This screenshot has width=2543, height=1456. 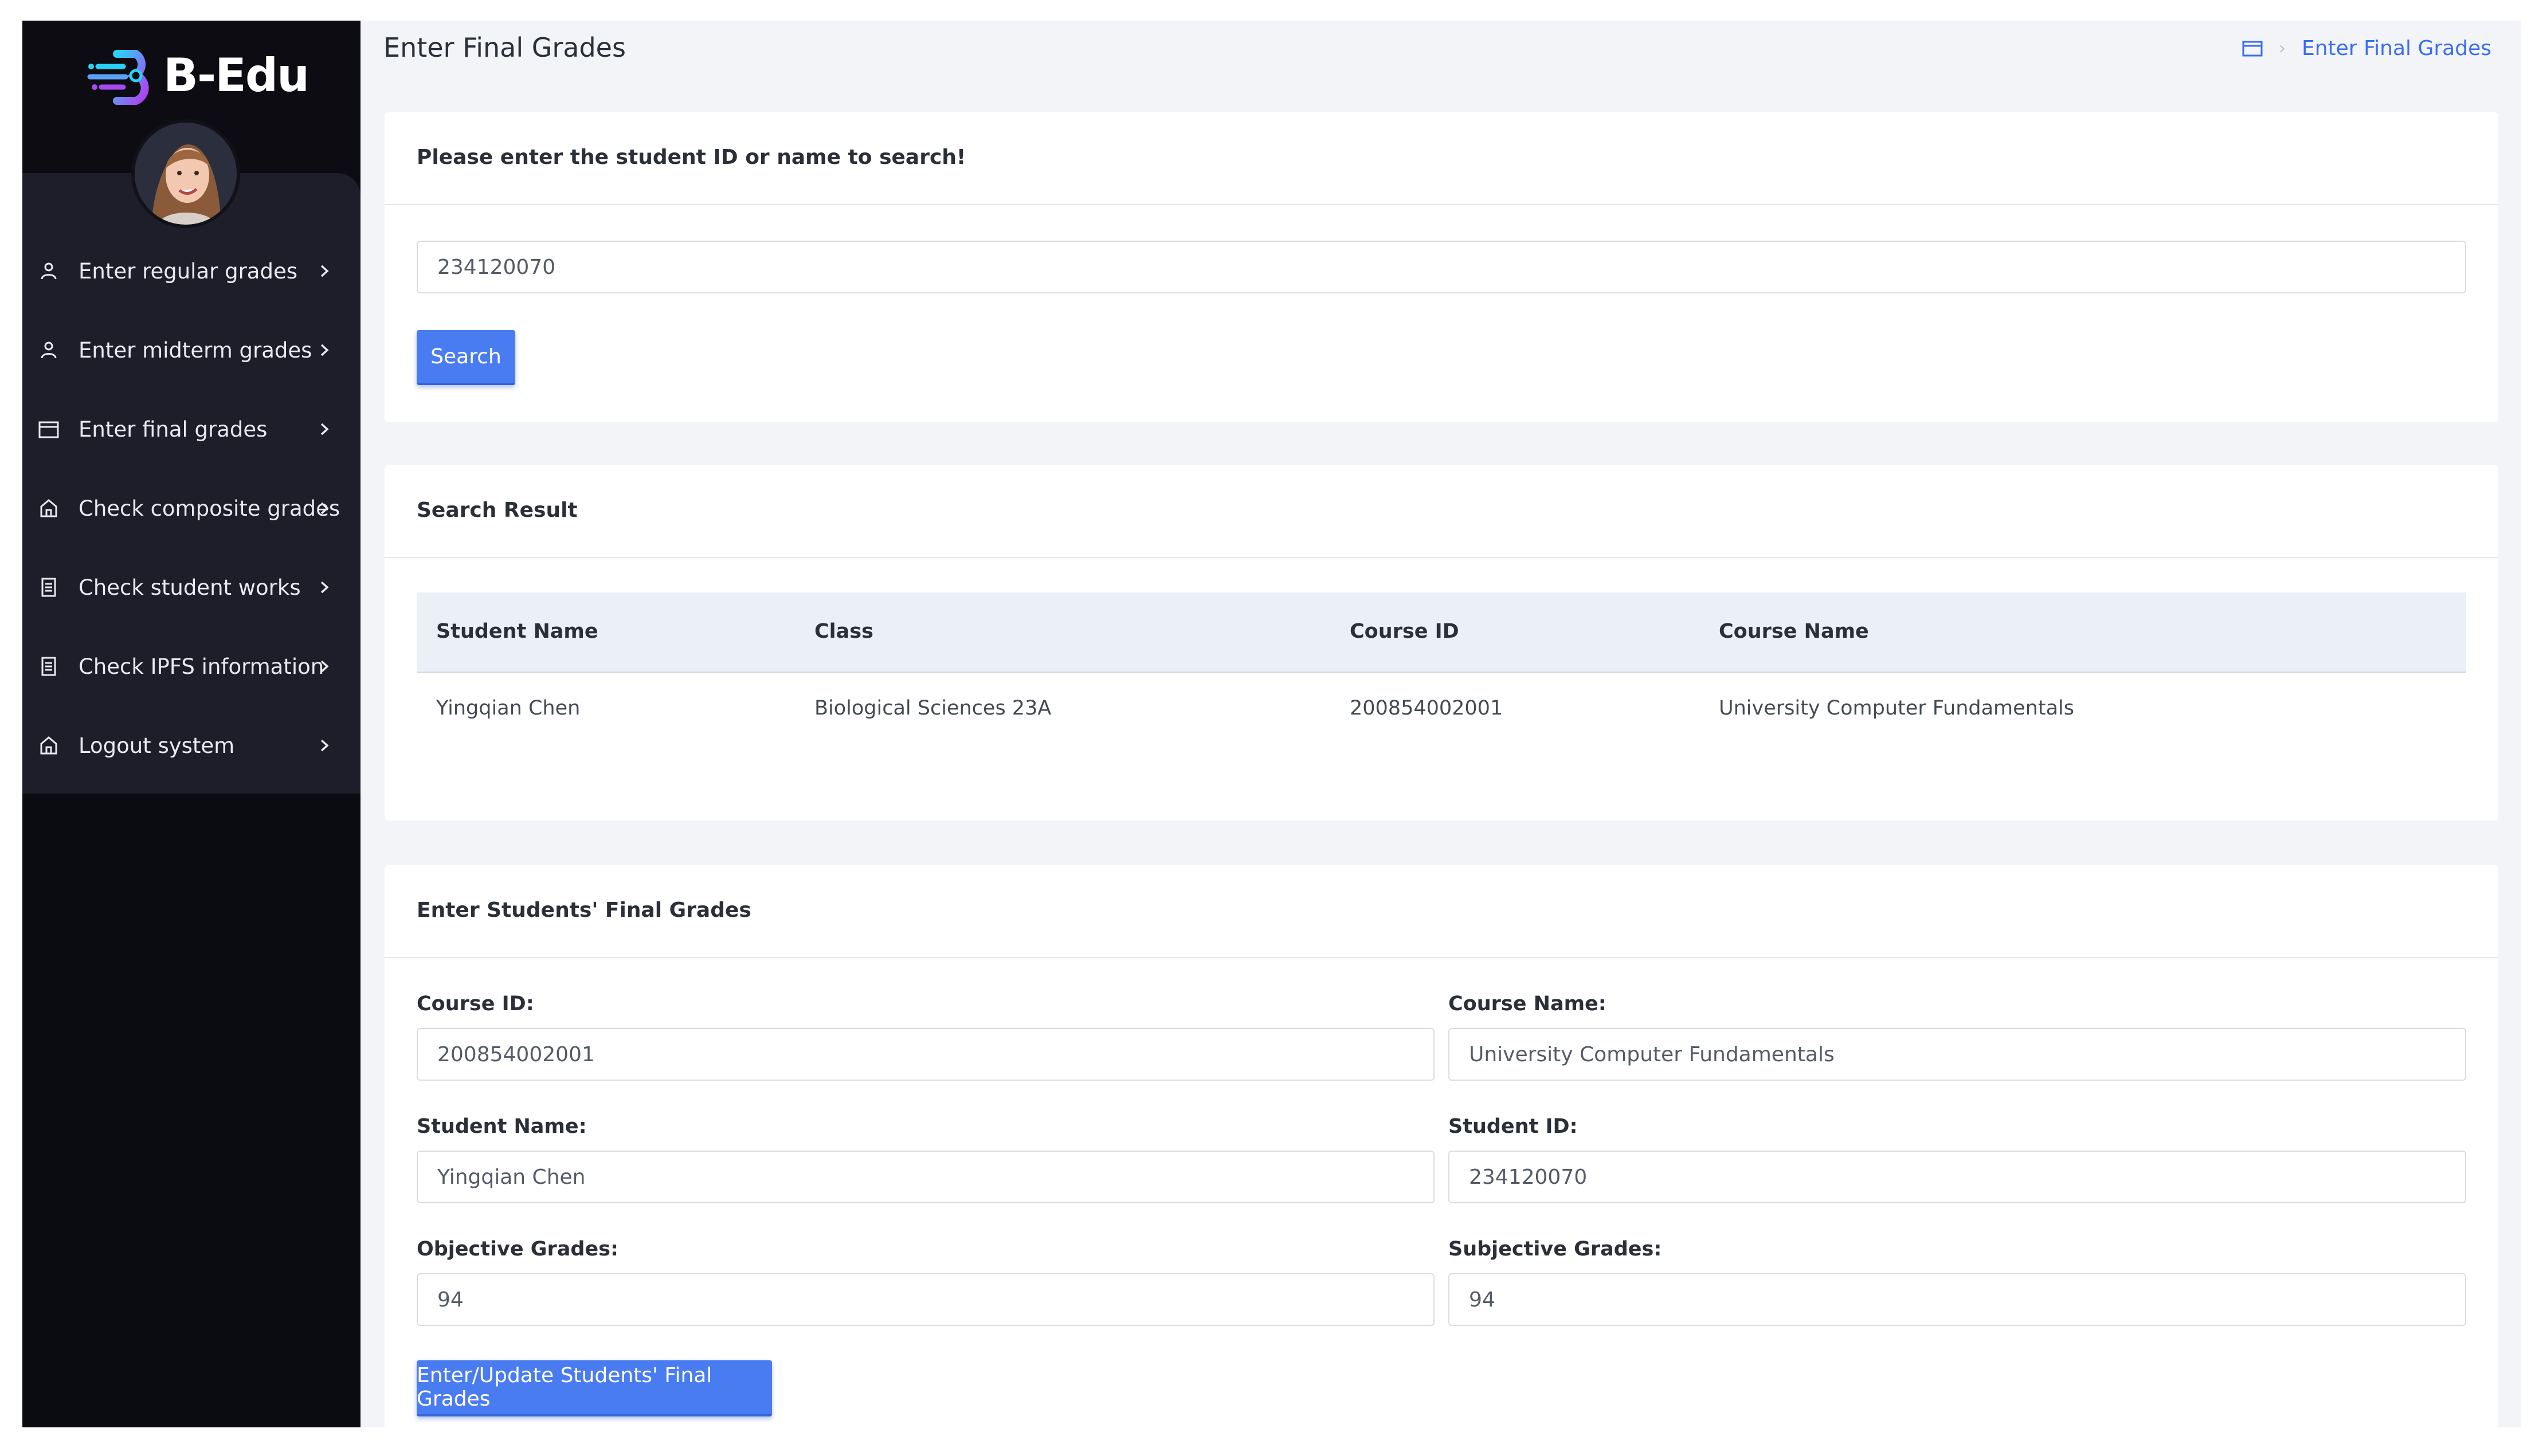 I want to click on sidebar-item-check-composite-grades: Check composite grades, so click(x=191, y=508).